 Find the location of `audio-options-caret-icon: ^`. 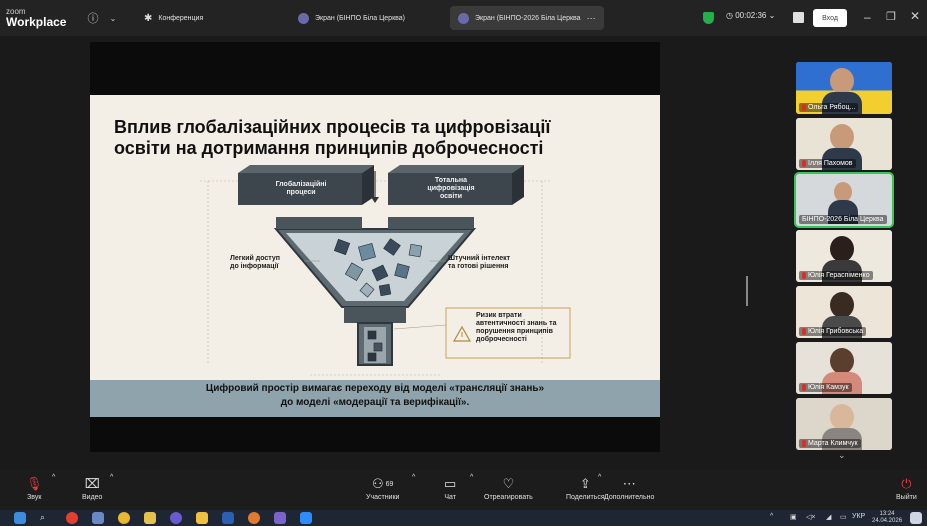

audio-options-caret-icon: ^ is located at coordinates (53, 477).